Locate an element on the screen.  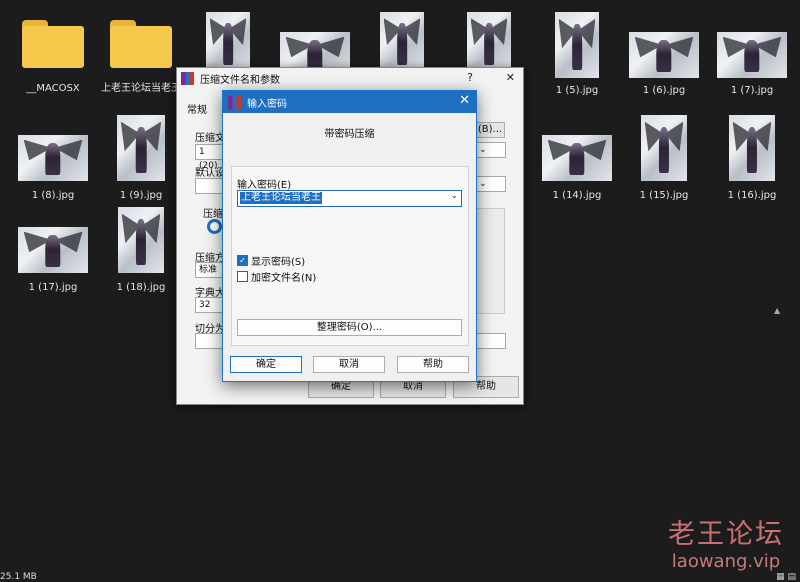
item-label: 1 (18).jpg is located at coordinates (141, 287).